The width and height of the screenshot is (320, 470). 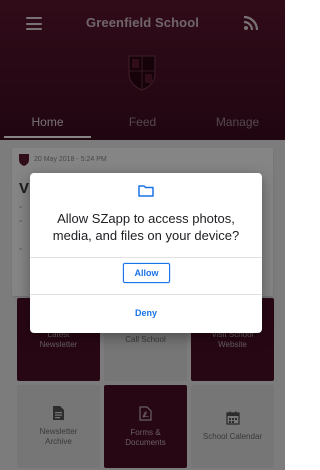 What do you see at coordinates (146, 273) in the screenshot?
I see `allow-button: Allow` at bounding box center [146, 273].